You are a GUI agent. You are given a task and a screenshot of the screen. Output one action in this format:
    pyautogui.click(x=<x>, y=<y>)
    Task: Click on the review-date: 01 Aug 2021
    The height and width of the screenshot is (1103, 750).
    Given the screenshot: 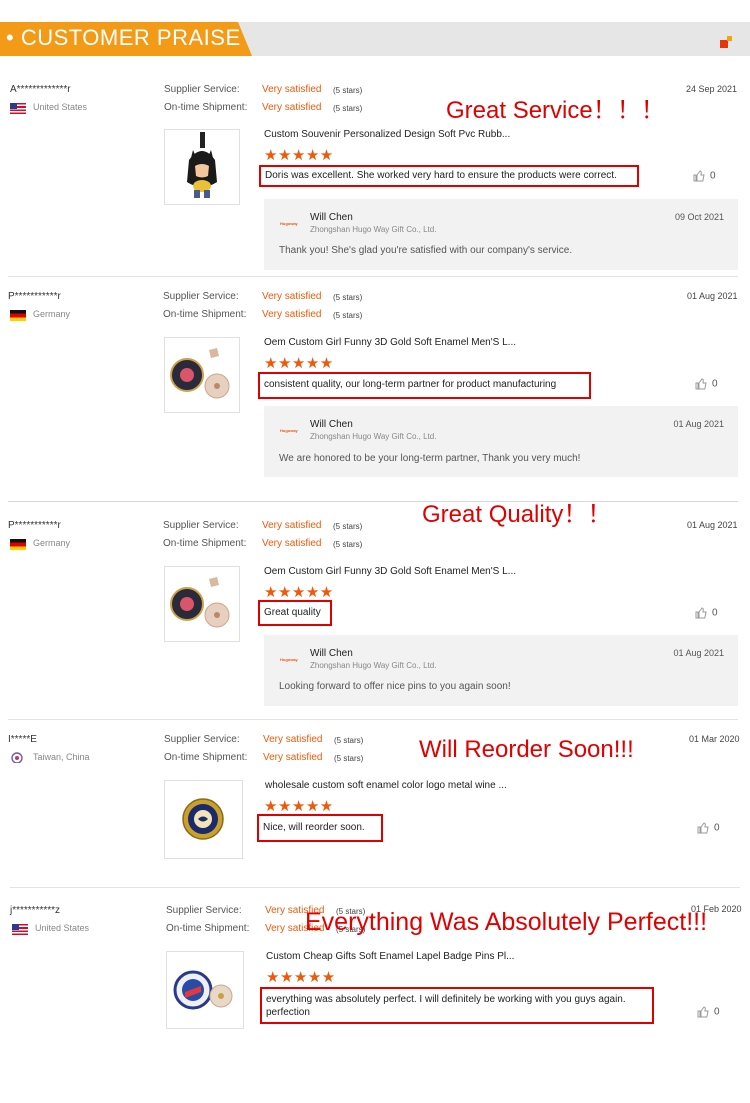 What is the action you would take?
    pyautogui.click(x=712, y=525)
    